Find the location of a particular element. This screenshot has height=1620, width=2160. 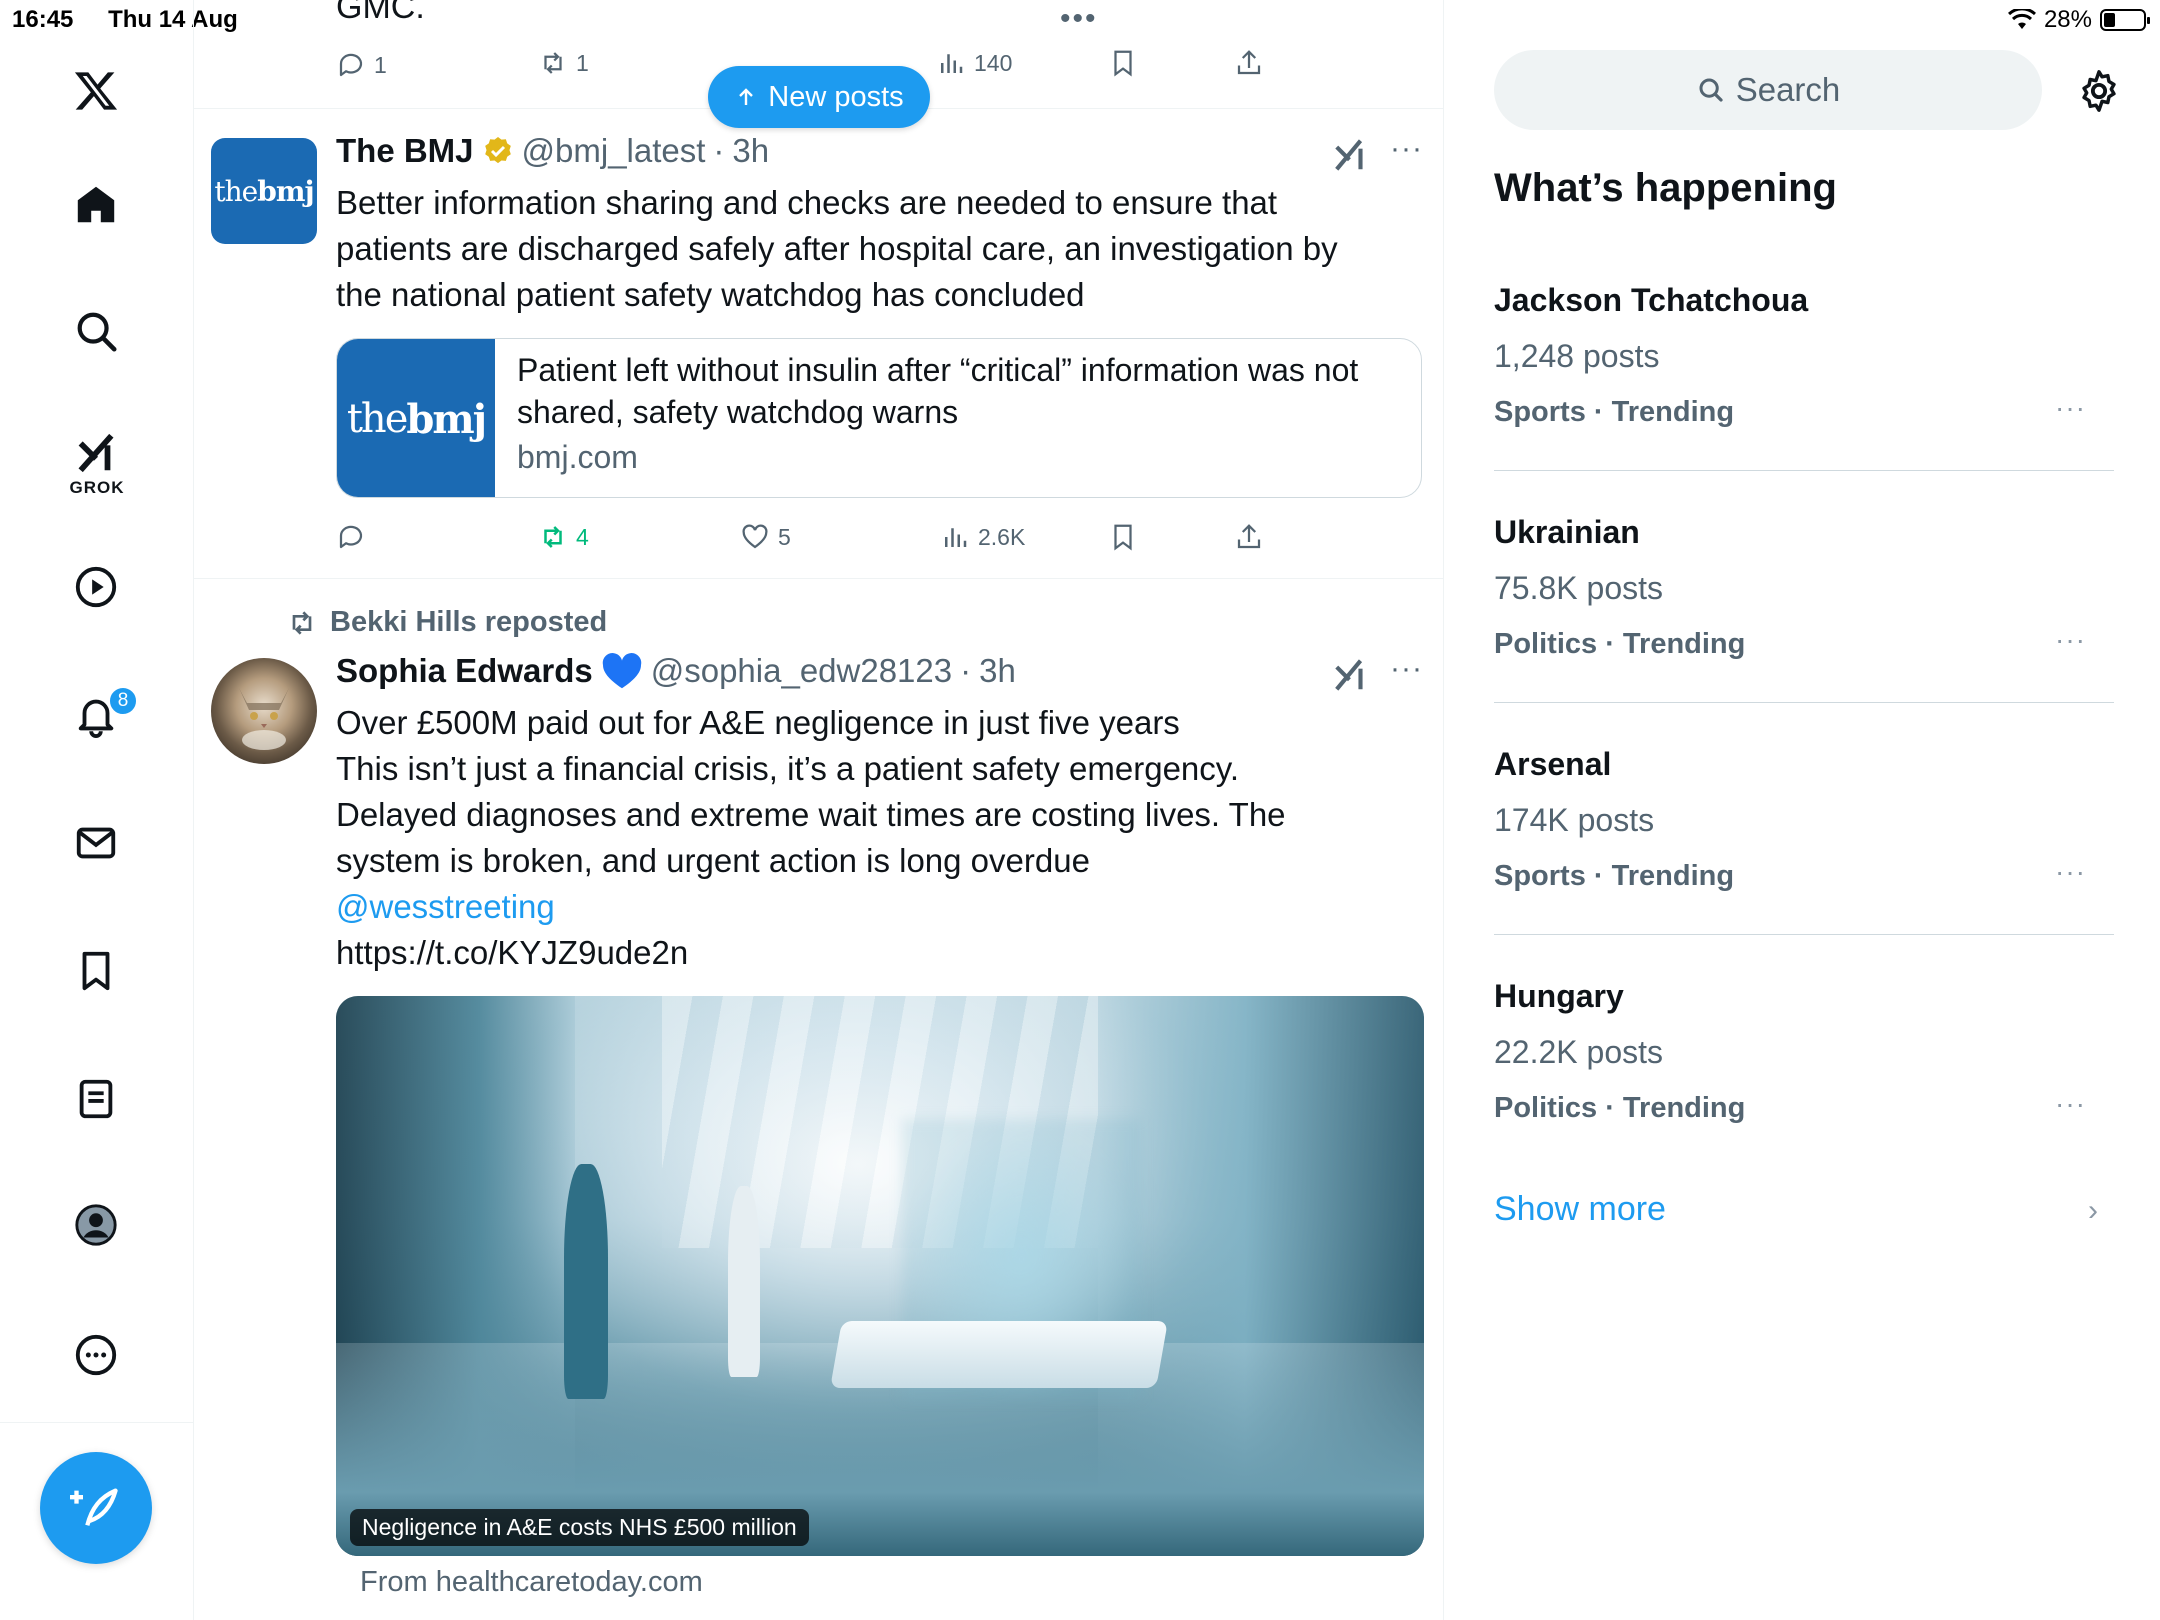

compose-feather-icon is located at coordinates (94, 1507).